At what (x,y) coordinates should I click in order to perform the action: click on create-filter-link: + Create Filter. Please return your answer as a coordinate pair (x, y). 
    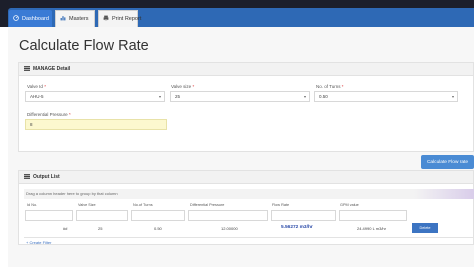
    Looking at the image, I should click on (38, 242).